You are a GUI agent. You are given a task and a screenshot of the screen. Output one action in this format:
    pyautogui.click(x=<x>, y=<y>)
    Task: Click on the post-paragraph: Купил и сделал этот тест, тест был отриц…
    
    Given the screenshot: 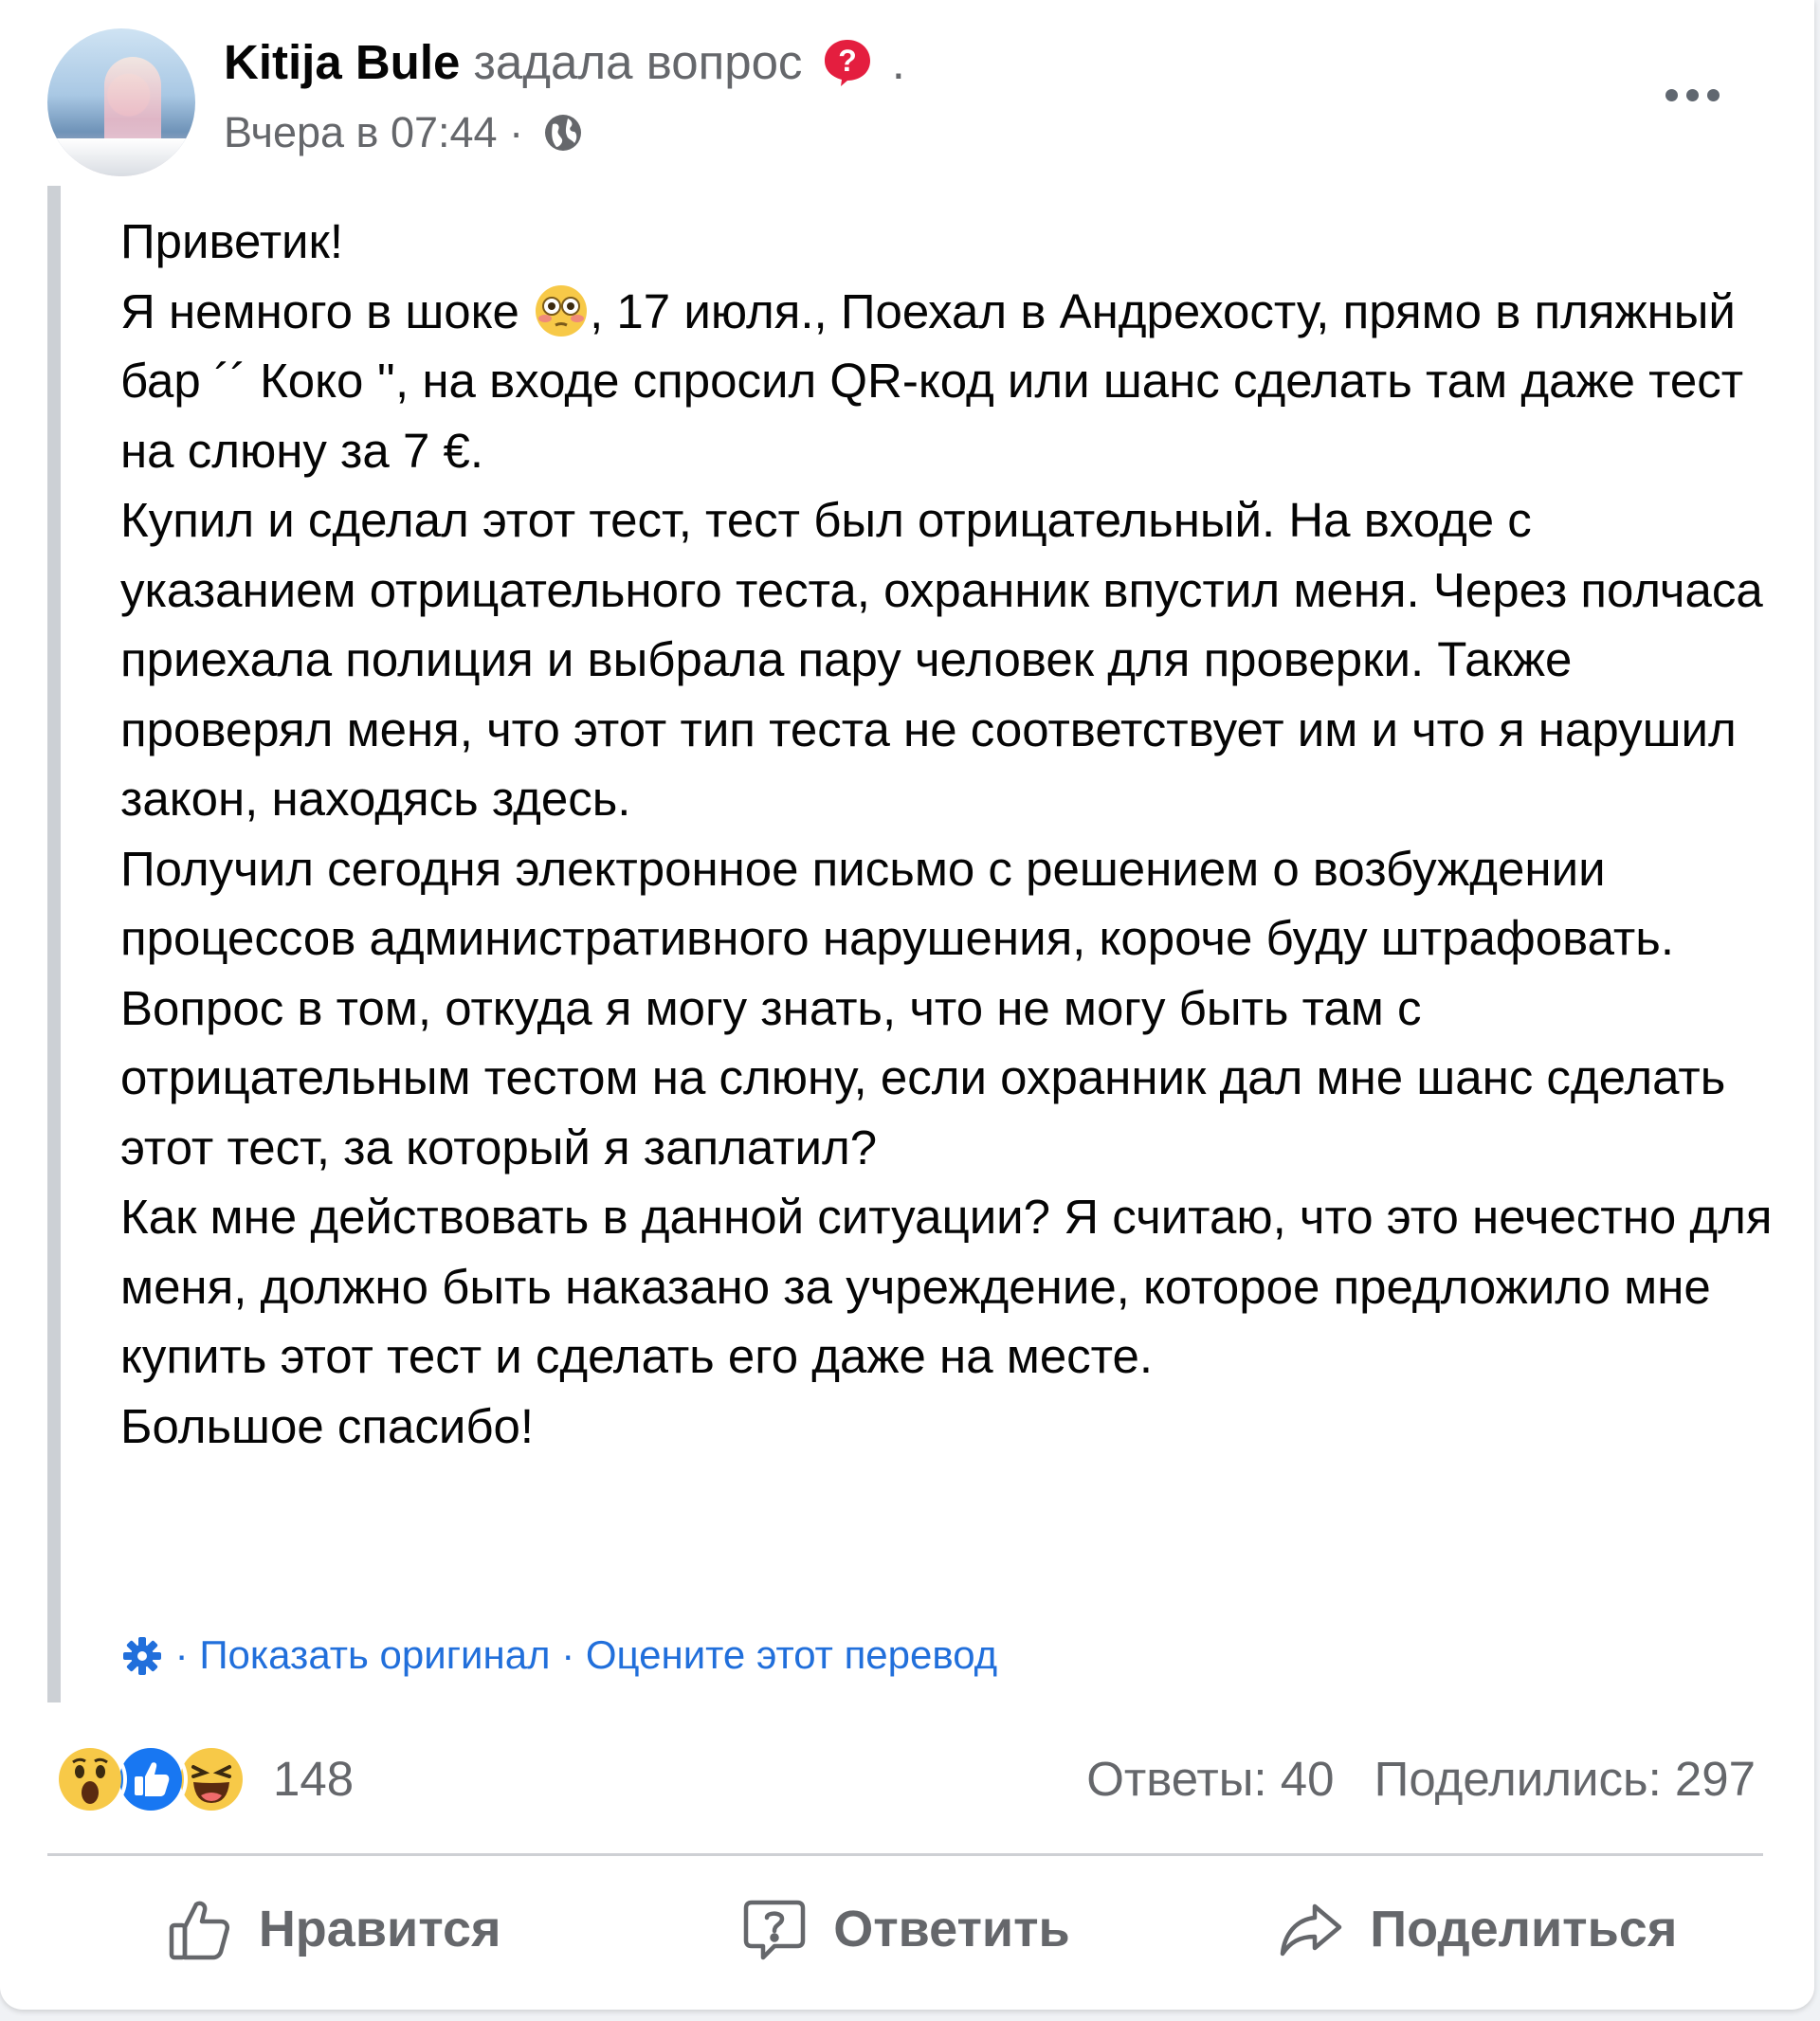 What is the action you would take?
    pyautogui.click(x=941, y=659)
    